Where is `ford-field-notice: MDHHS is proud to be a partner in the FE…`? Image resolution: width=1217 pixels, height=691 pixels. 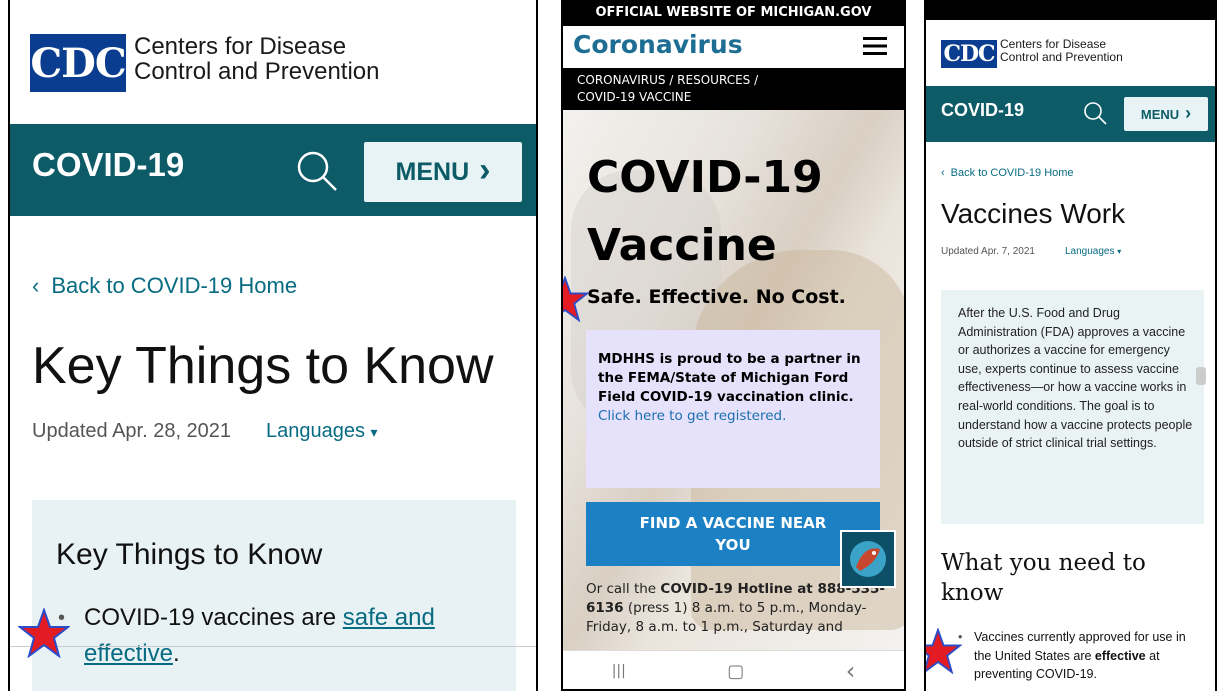
ford-field-notice: MDHHS is proud to be a partner in the FE… is located at coordinates (733, 409).